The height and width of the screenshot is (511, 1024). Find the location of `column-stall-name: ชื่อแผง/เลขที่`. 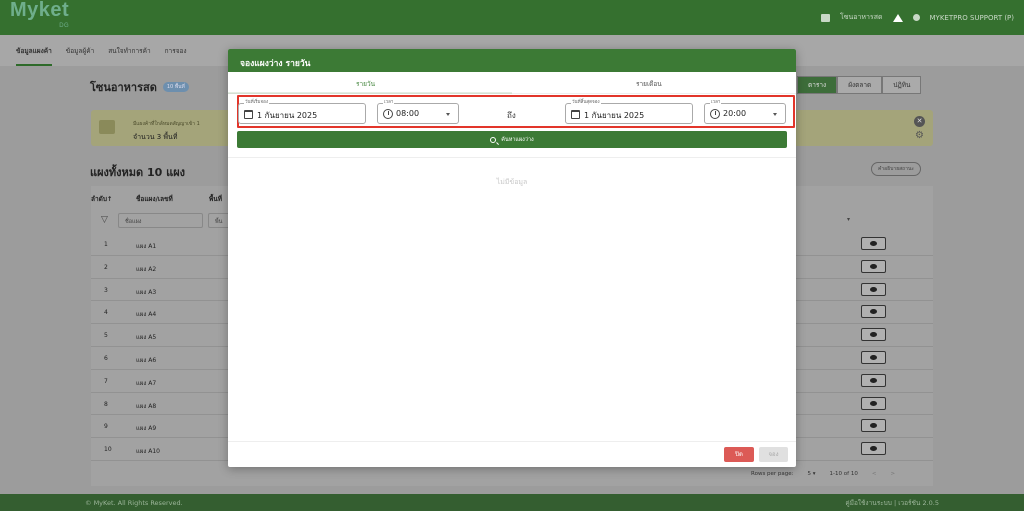

column-stall-name: ชื่อแผง/เลขที่ is located at coordinates (154, 199).